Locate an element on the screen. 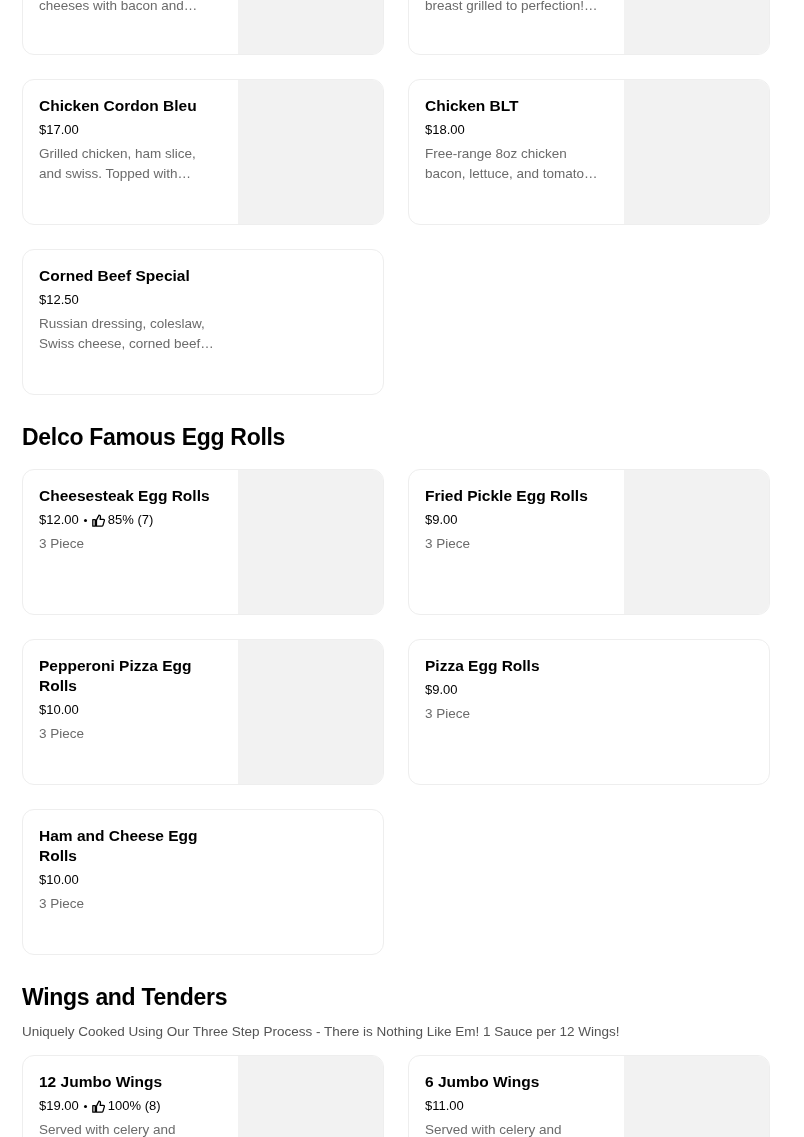  item-name: Pizza Egg Rolls is located at coordinates (483, 666).